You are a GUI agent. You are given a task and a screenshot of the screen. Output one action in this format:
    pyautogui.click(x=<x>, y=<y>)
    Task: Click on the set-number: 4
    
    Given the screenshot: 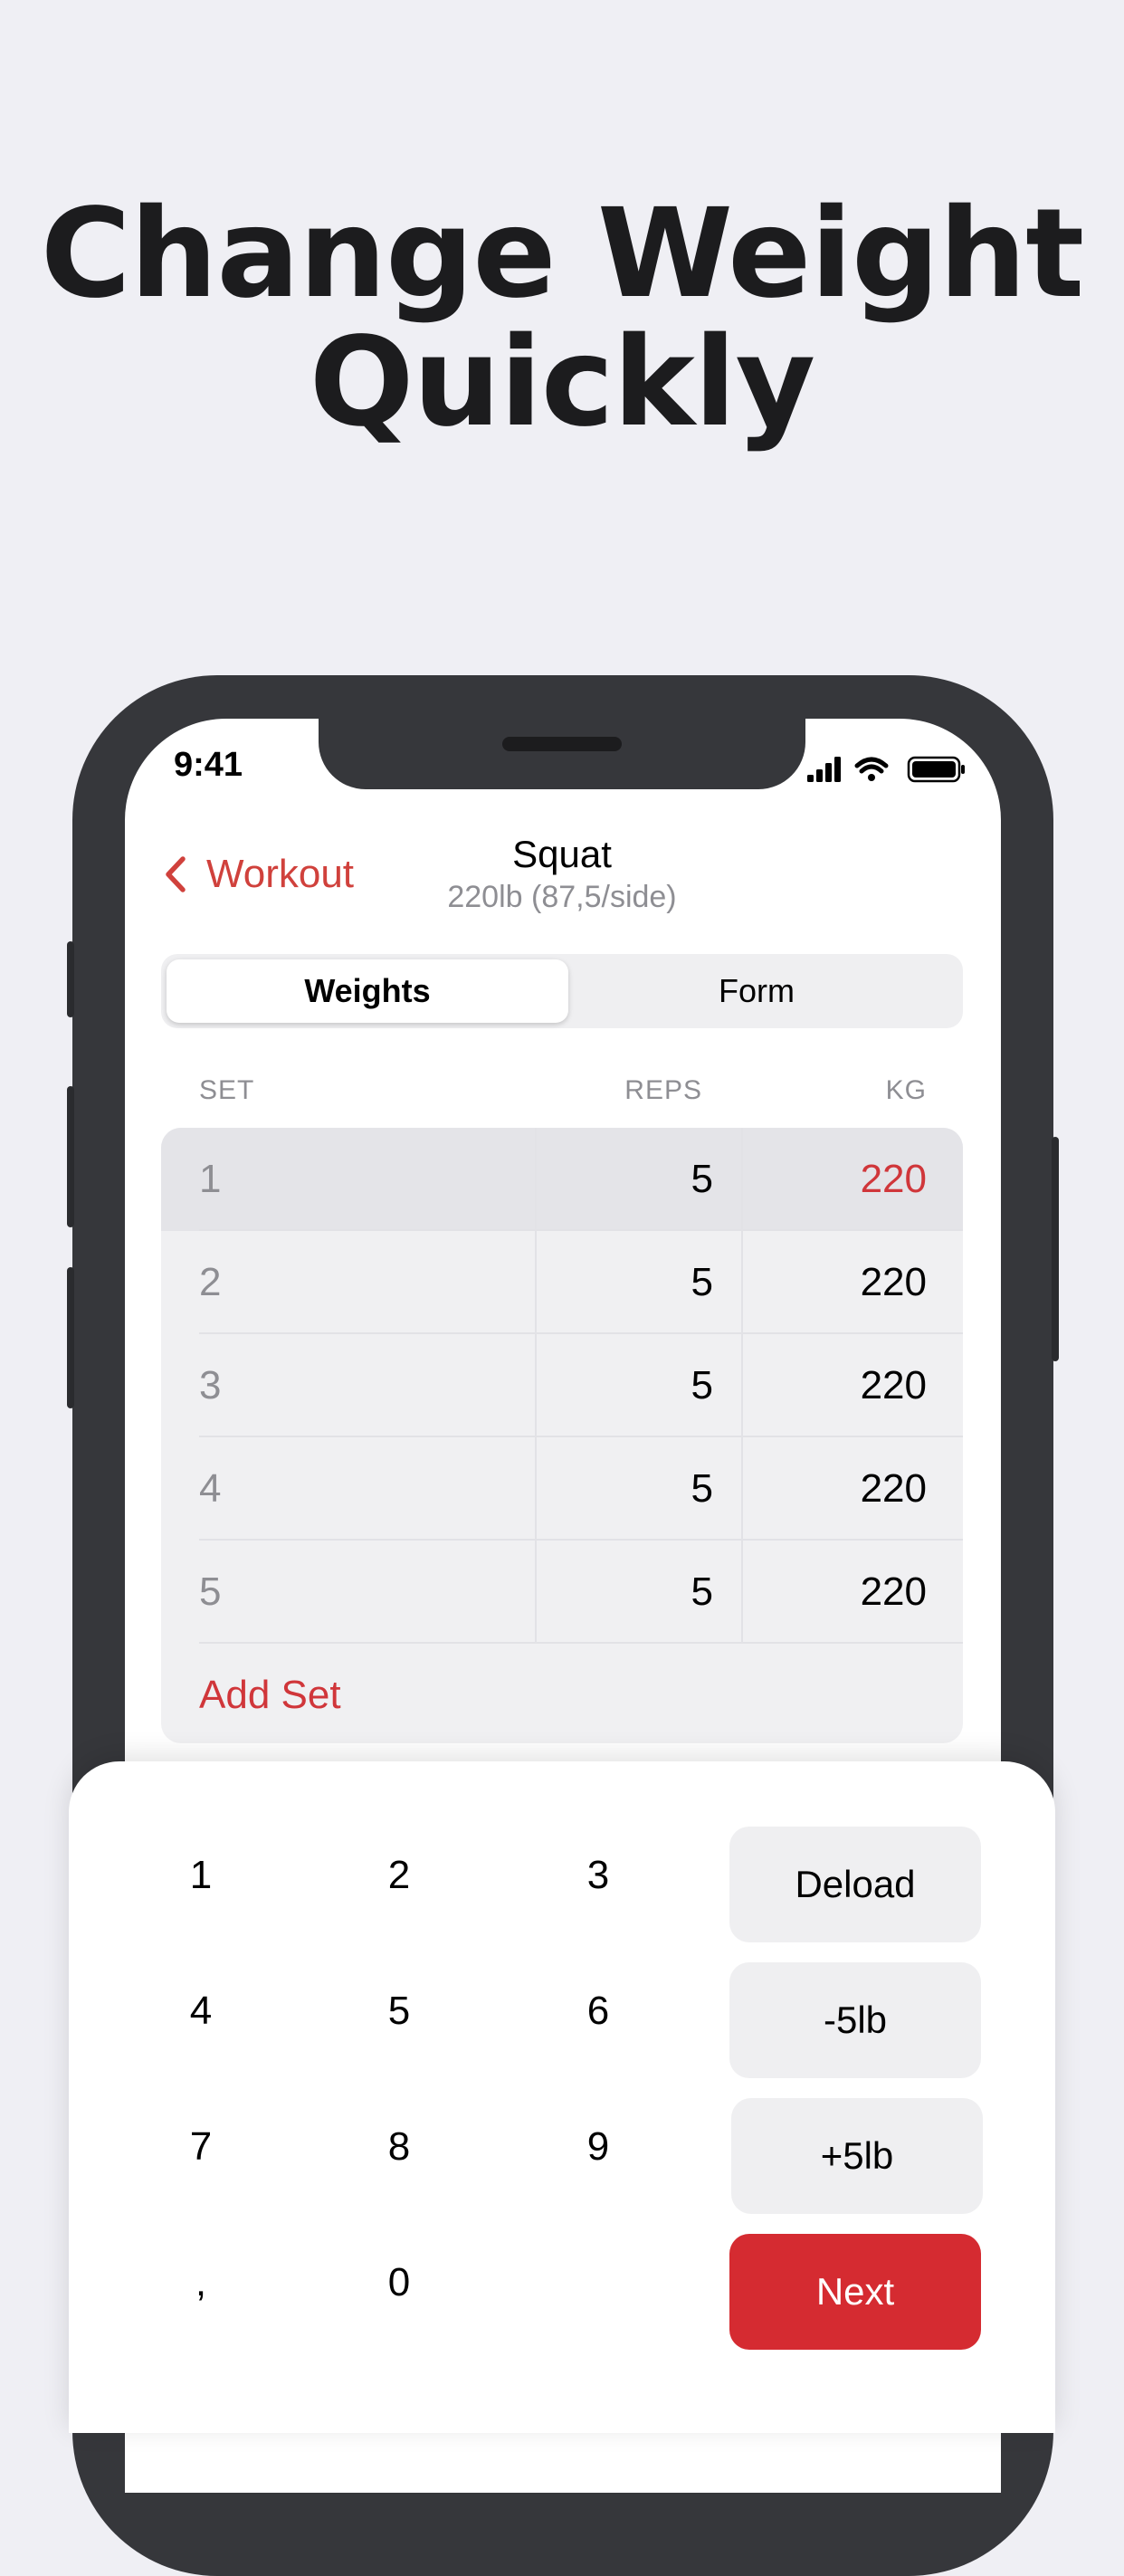 What is the action you would take?
    pyautogui.click(x=210, y=1488)
    